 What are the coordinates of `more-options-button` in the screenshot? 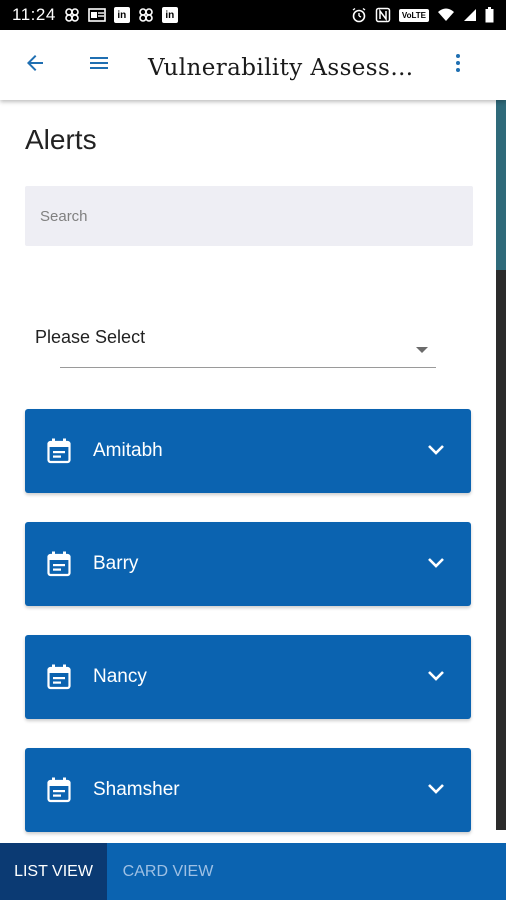 It's located at (458, 65).